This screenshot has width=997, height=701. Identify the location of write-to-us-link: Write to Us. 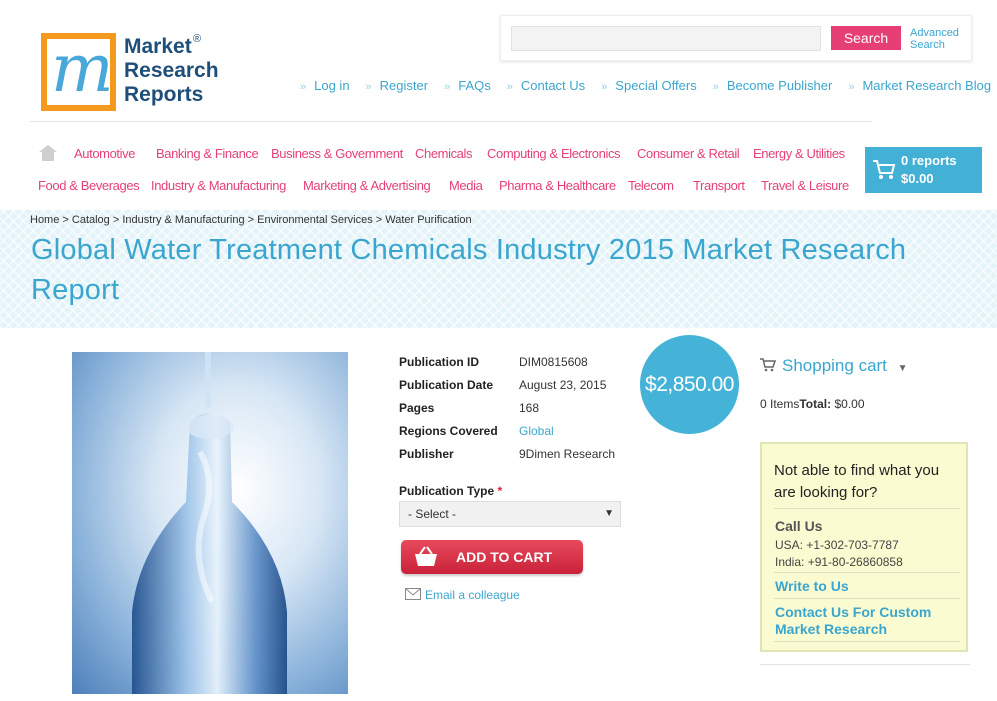
(812, 586).